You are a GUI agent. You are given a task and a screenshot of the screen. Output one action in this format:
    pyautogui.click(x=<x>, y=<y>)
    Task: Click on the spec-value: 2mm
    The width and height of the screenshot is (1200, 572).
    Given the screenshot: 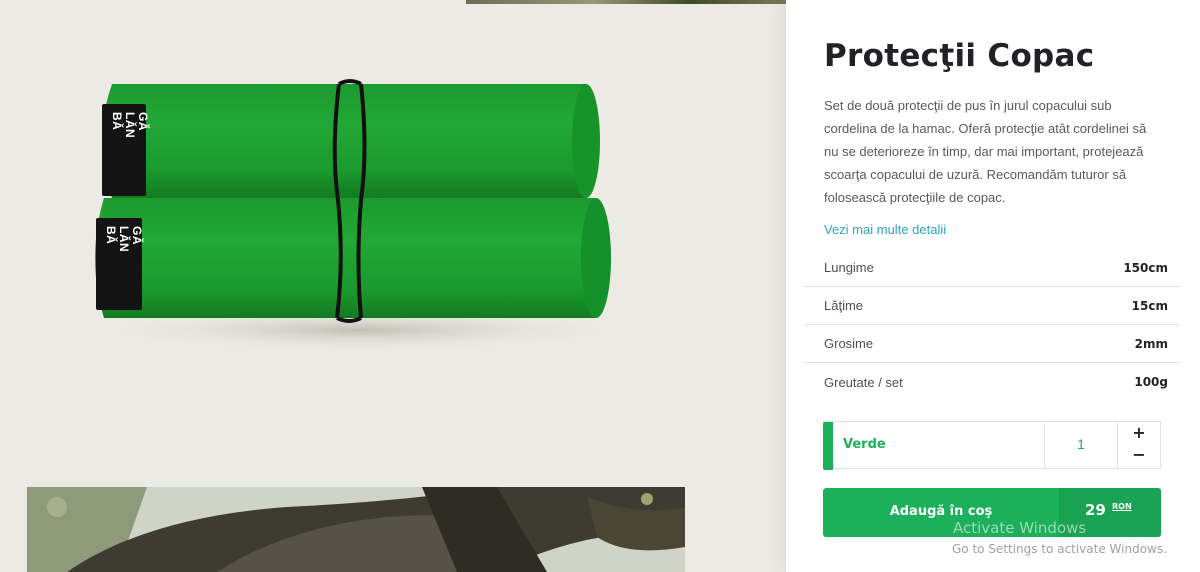 What is the action you would take?
    pyautogui.click(x=1151, y=343)
    